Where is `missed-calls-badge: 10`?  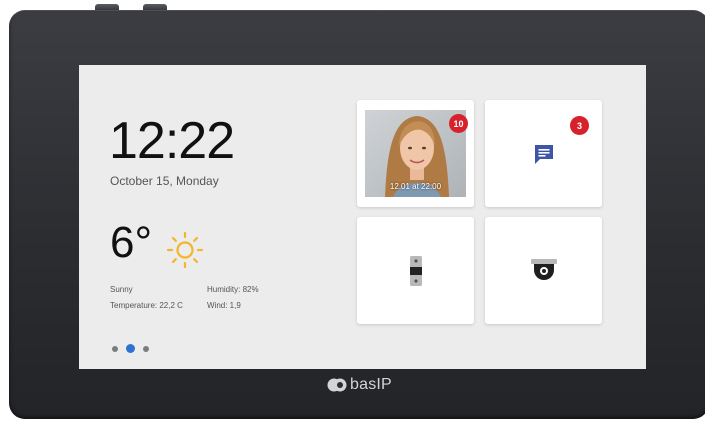
missed-calls-badge: 10 is located at coordinates (458, 123).